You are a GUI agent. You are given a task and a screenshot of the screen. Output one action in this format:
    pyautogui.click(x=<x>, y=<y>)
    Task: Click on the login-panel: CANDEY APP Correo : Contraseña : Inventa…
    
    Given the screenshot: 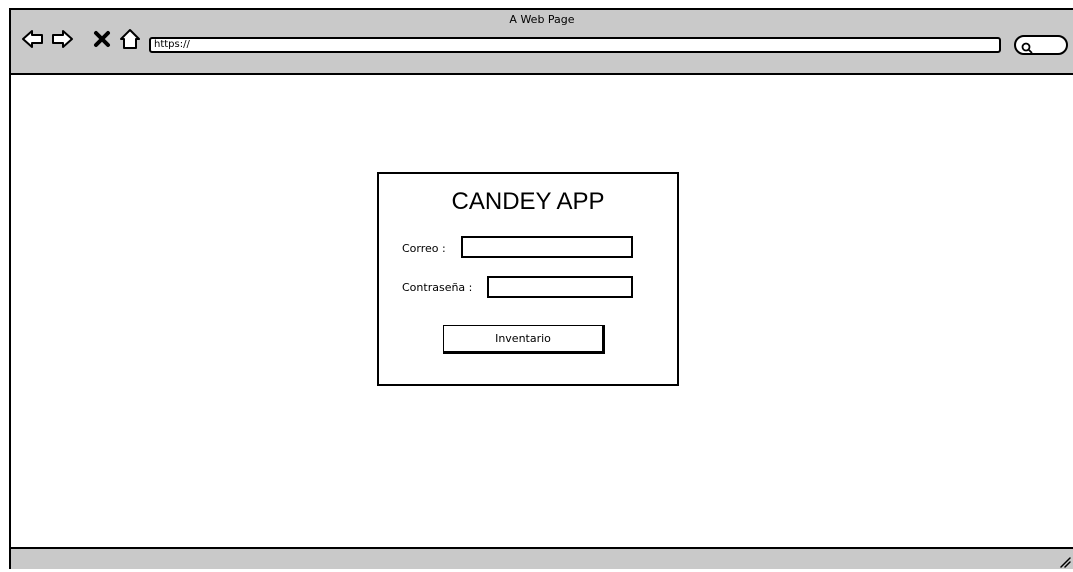 What is the action you would take?
    pyautogui.click(x=528, y=279)
    